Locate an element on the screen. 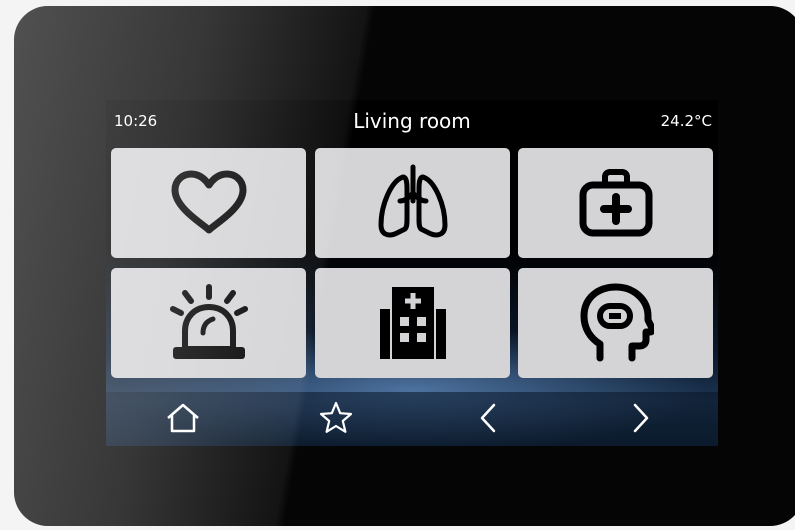  tile-heart is located at coordinates (208, 203).